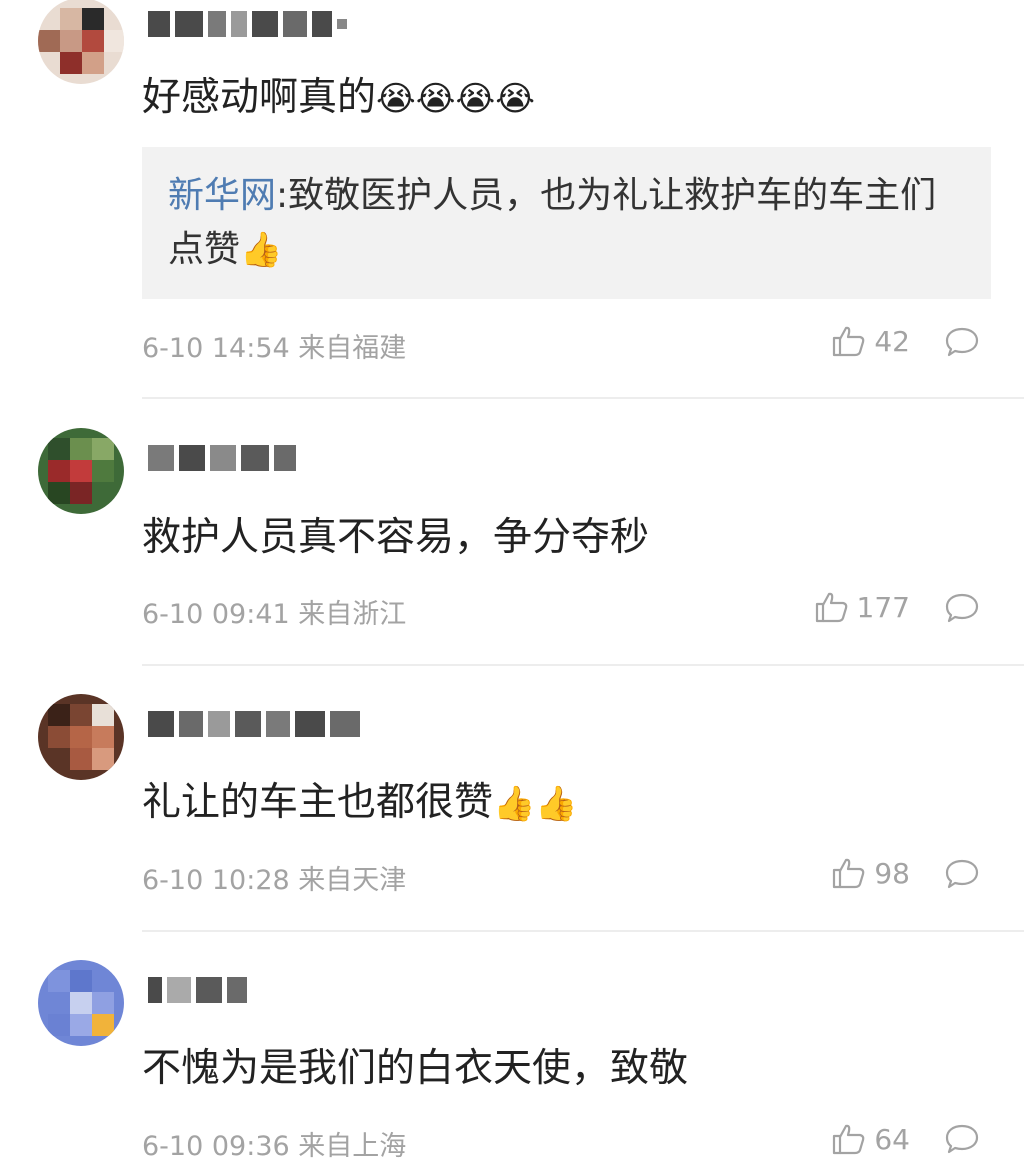 This screenshot has height=1163, width=1024. Describe the element at coordinates (871, 341) in the screenshot. I see `like-button: 42` at that location.